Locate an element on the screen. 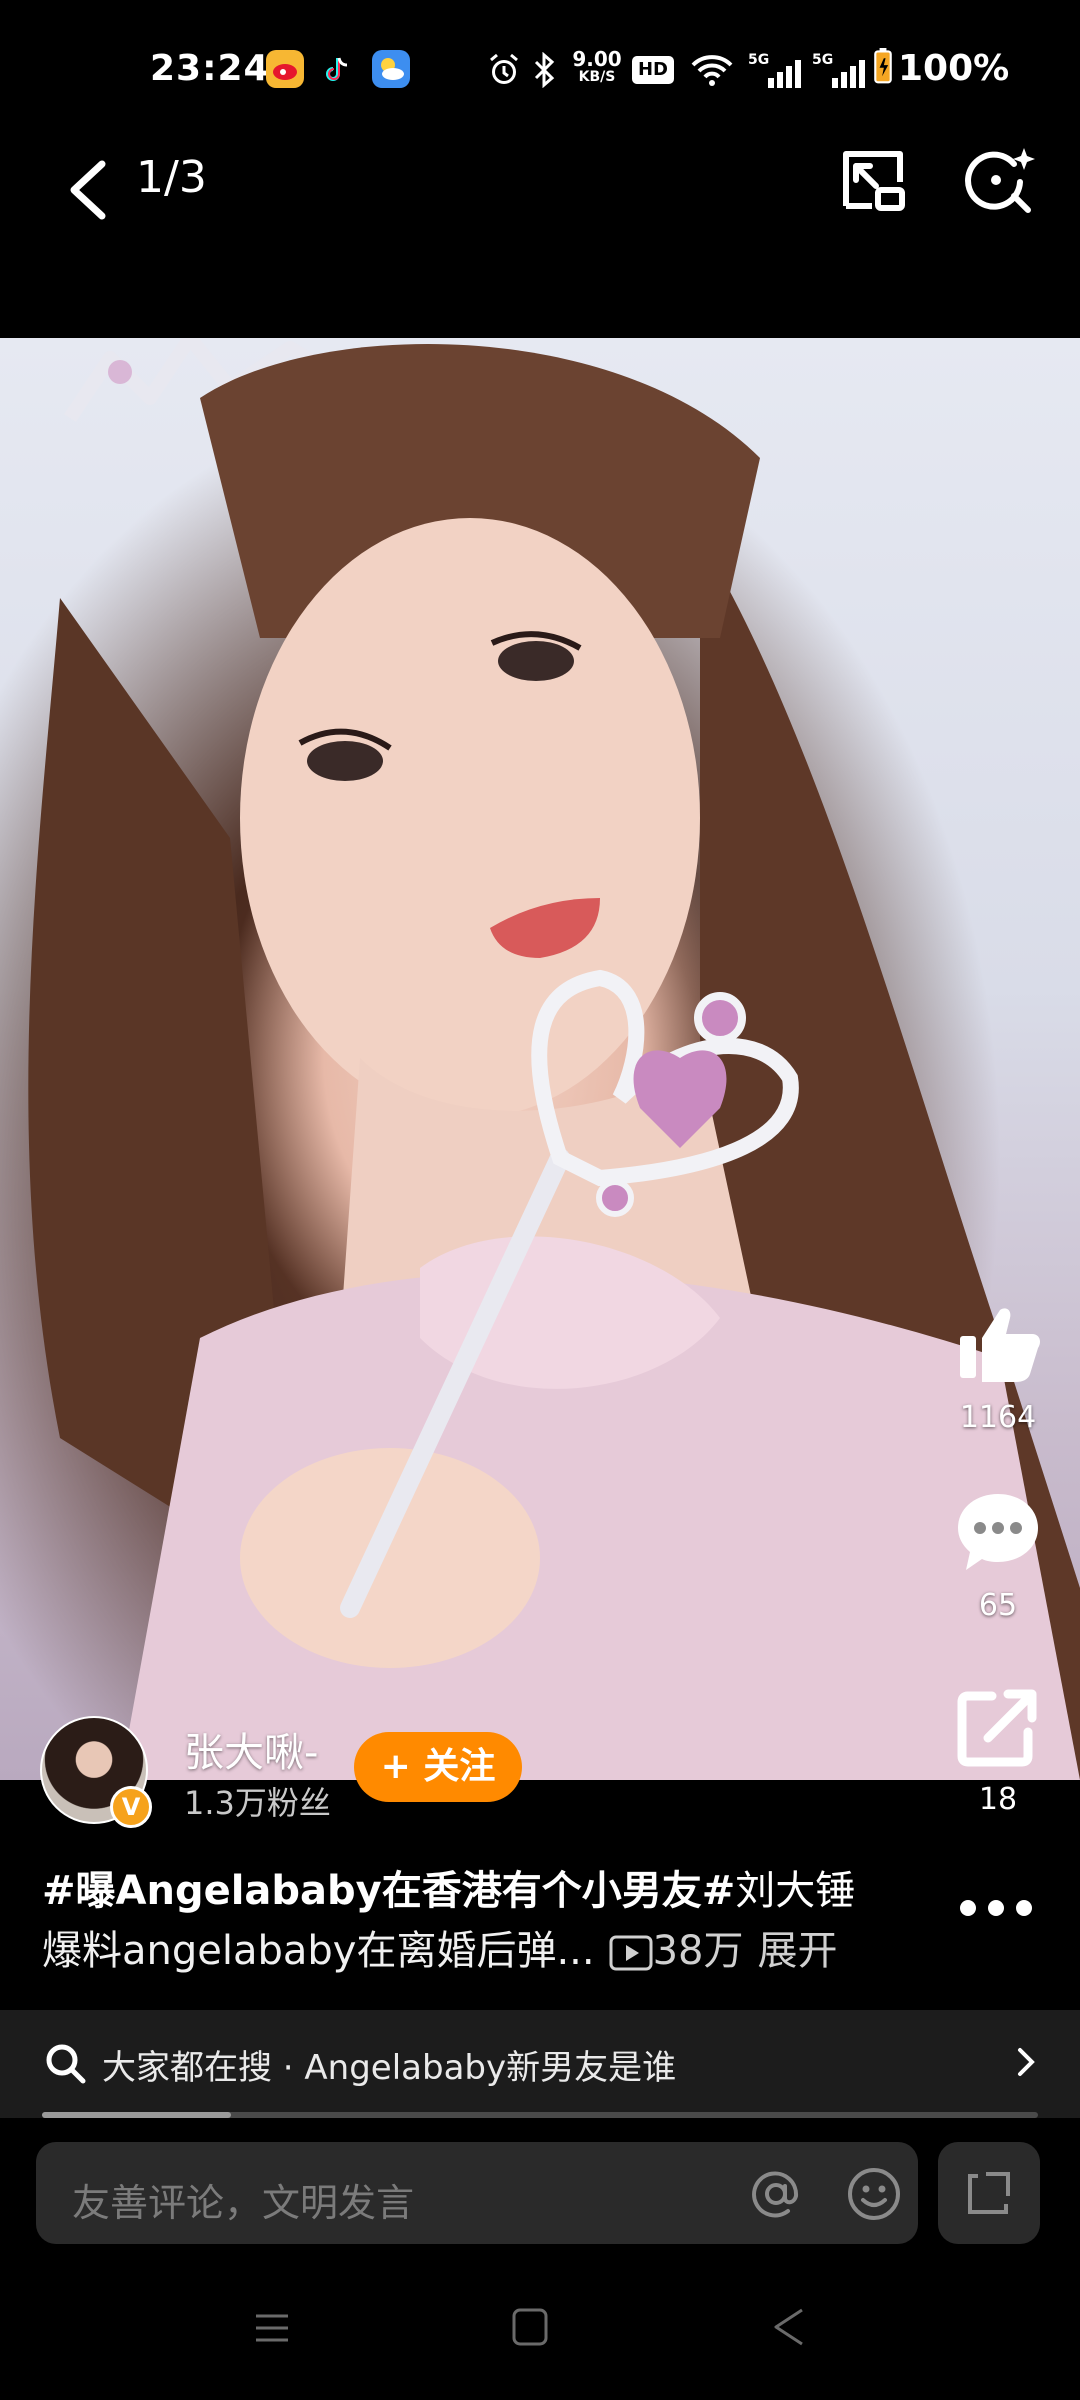  comment-bubble-icon is located at coordinates (998, 1532).